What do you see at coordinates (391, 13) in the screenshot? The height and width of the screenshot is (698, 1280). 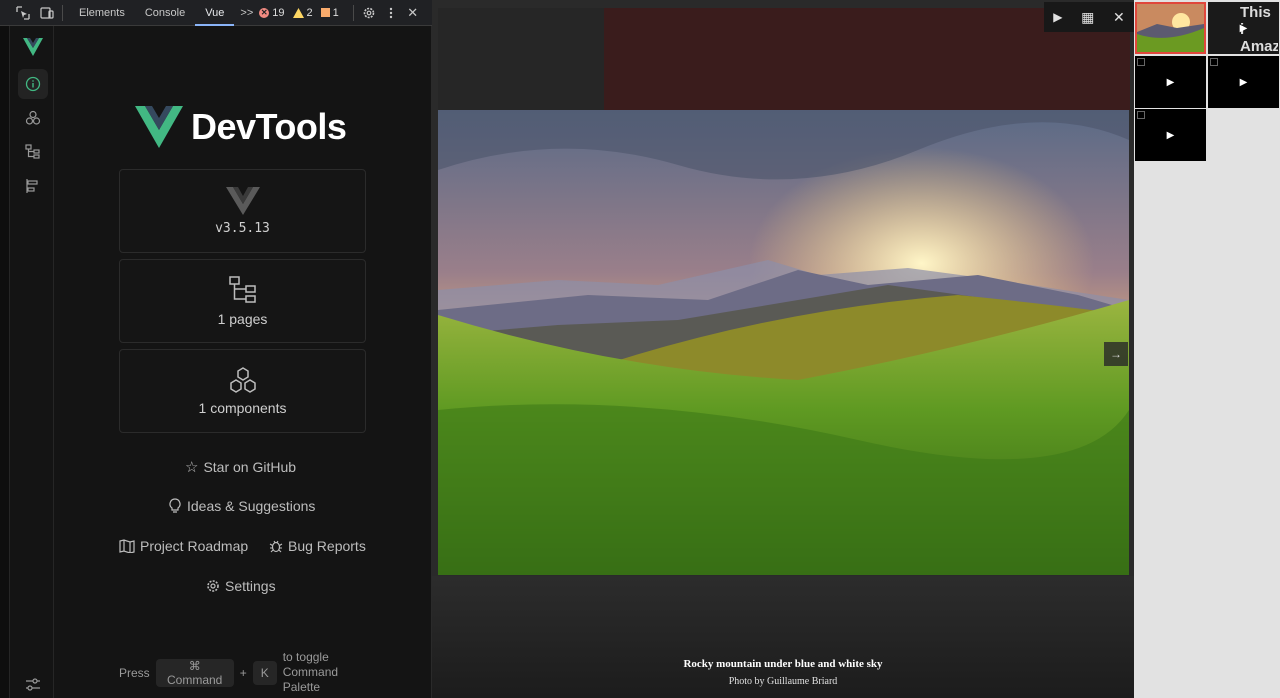 I see `more-options-icon` at bounding box center [391, 13].